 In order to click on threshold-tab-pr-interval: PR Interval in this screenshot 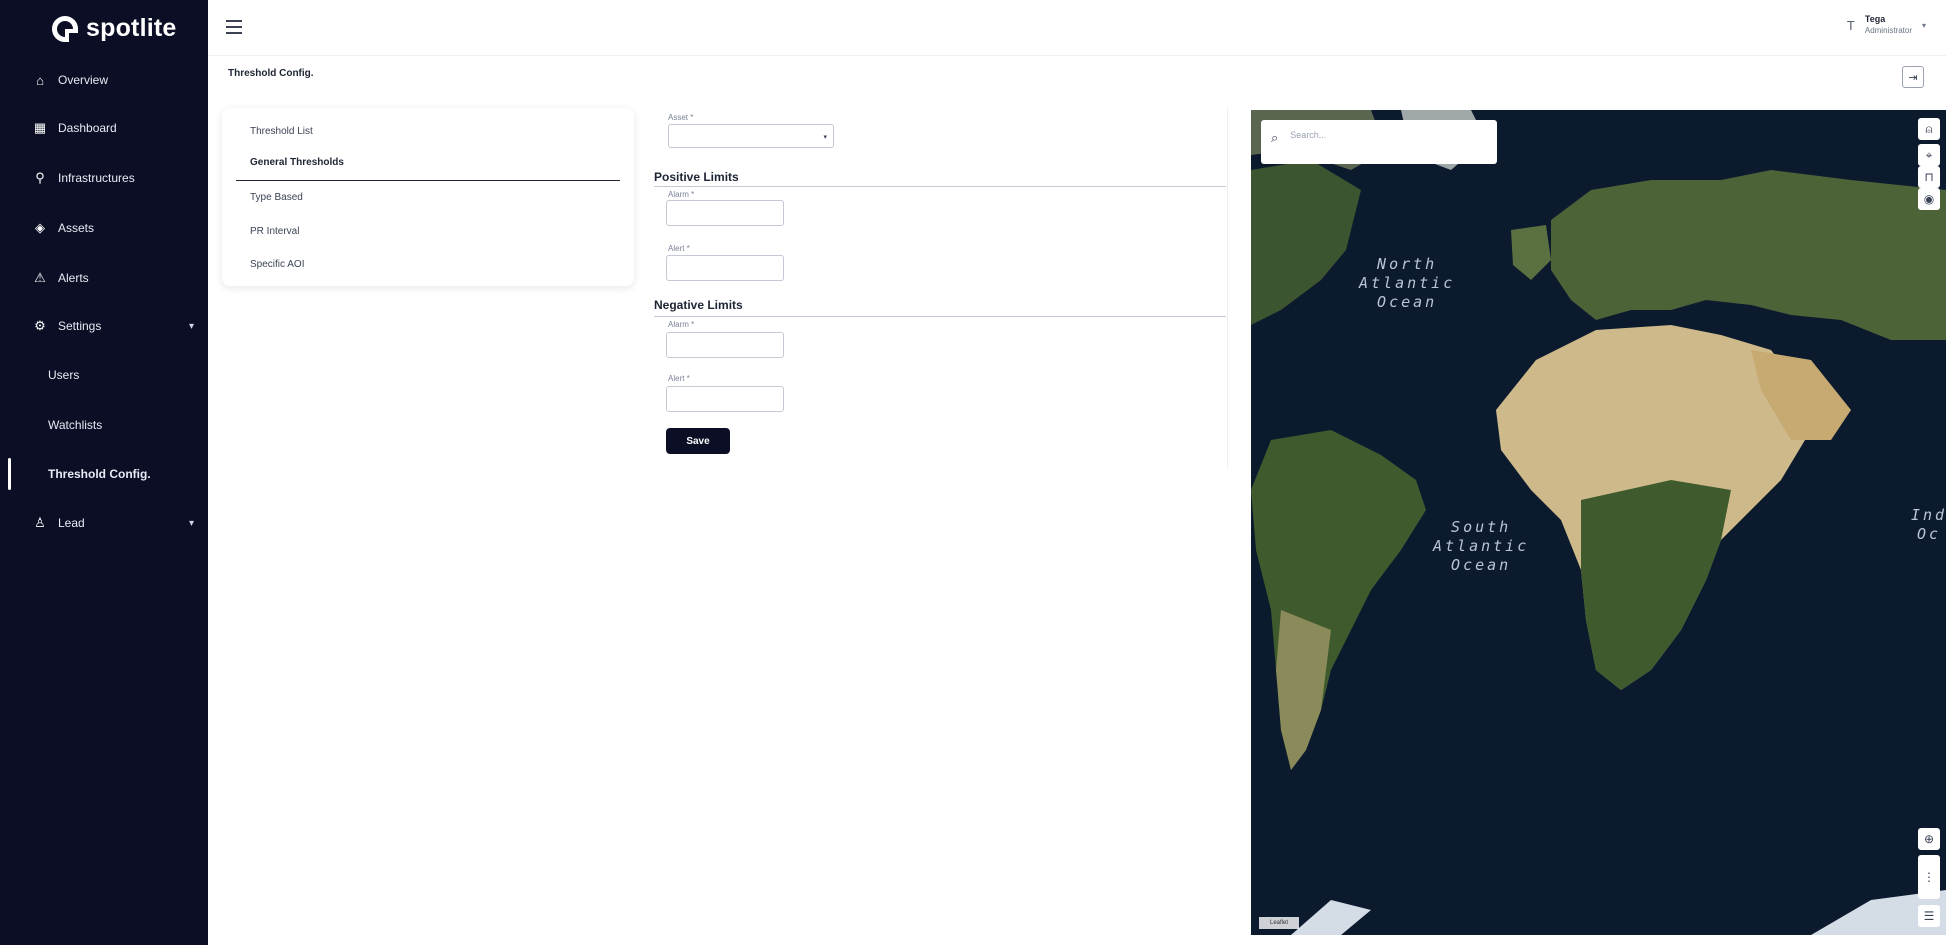, I will do `click(274, 231)`.